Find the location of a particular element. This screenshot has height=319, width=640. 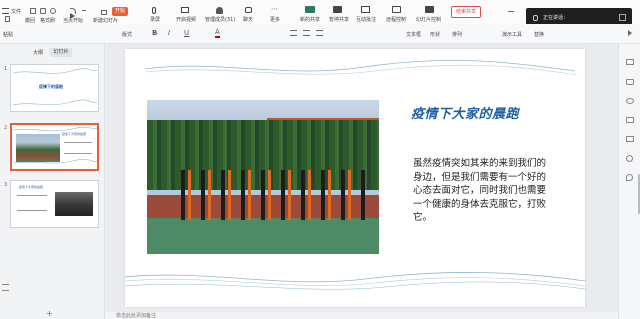

speaker-icon is located at coordinates (535, 18).